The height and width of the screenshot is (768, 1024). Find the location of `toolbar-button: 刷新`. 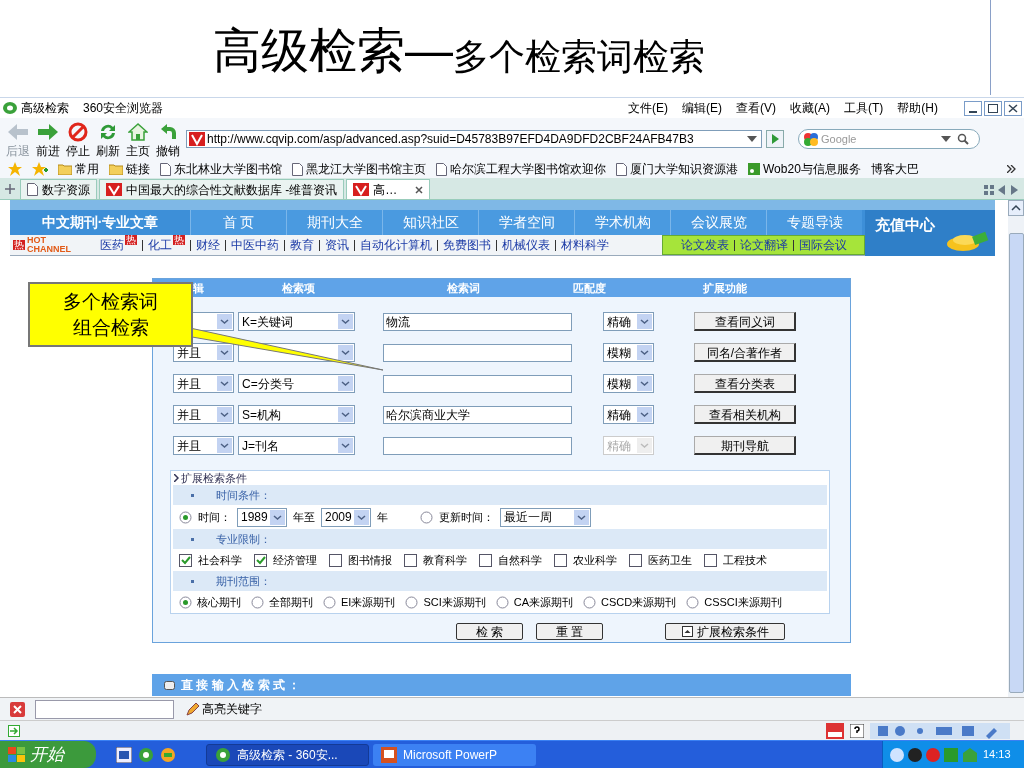

toolbar-button: 刷新 is located at coordinates (108, 139).